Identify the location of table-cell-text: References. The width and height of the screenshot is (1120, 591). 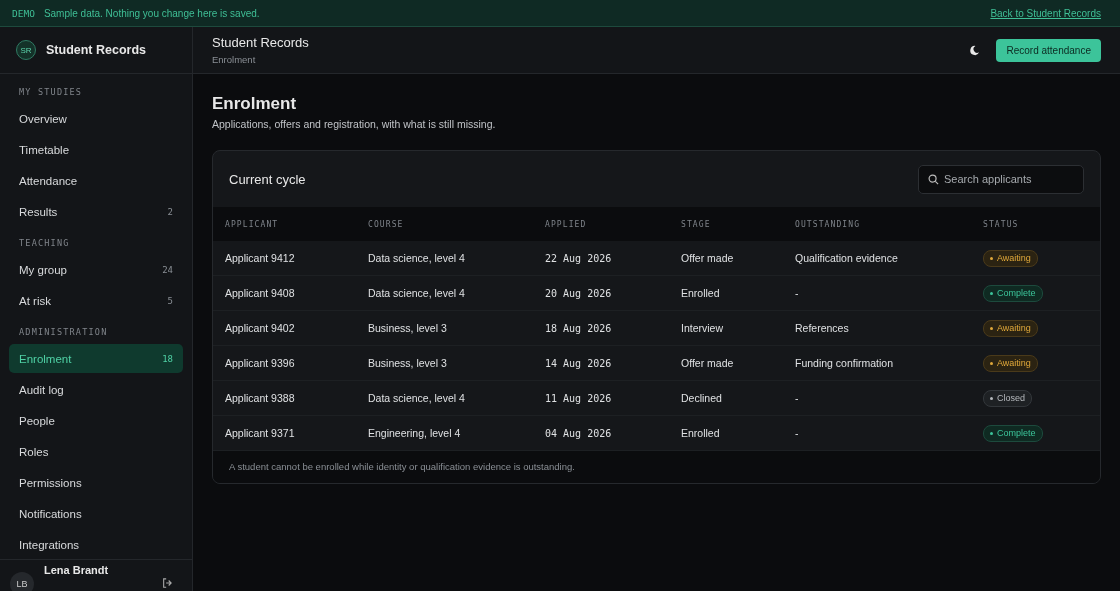
(822, 328).